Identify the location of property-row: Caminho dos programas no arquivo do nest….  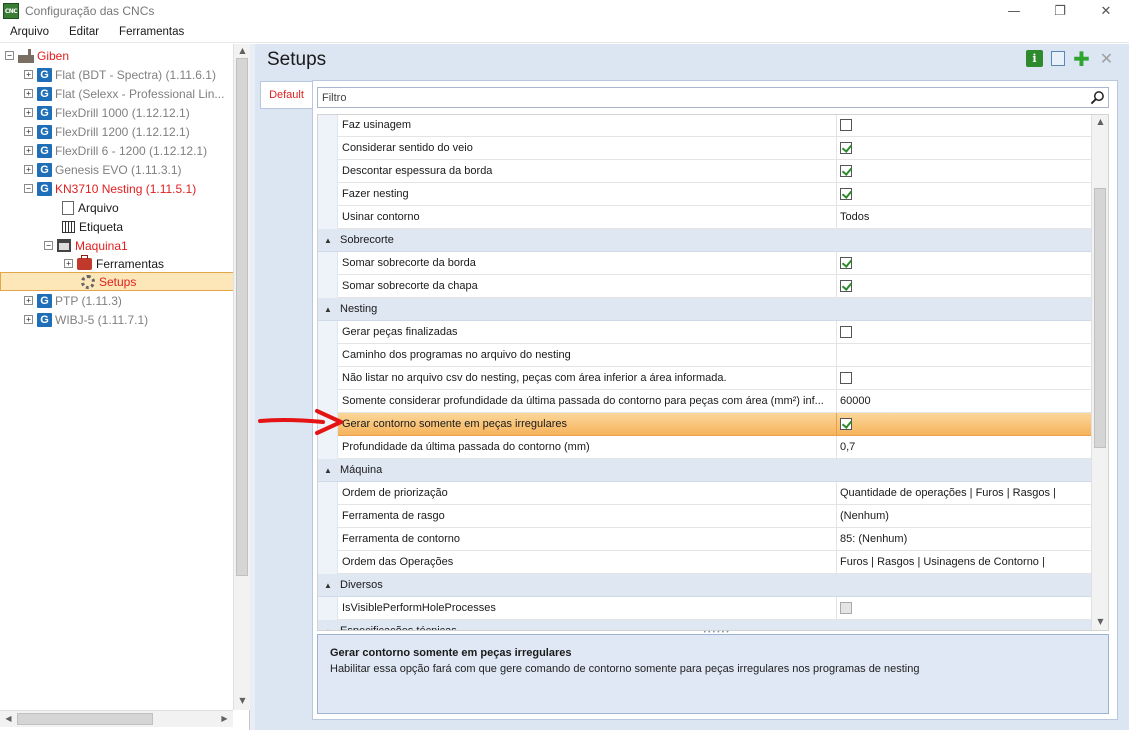
(705, 355).